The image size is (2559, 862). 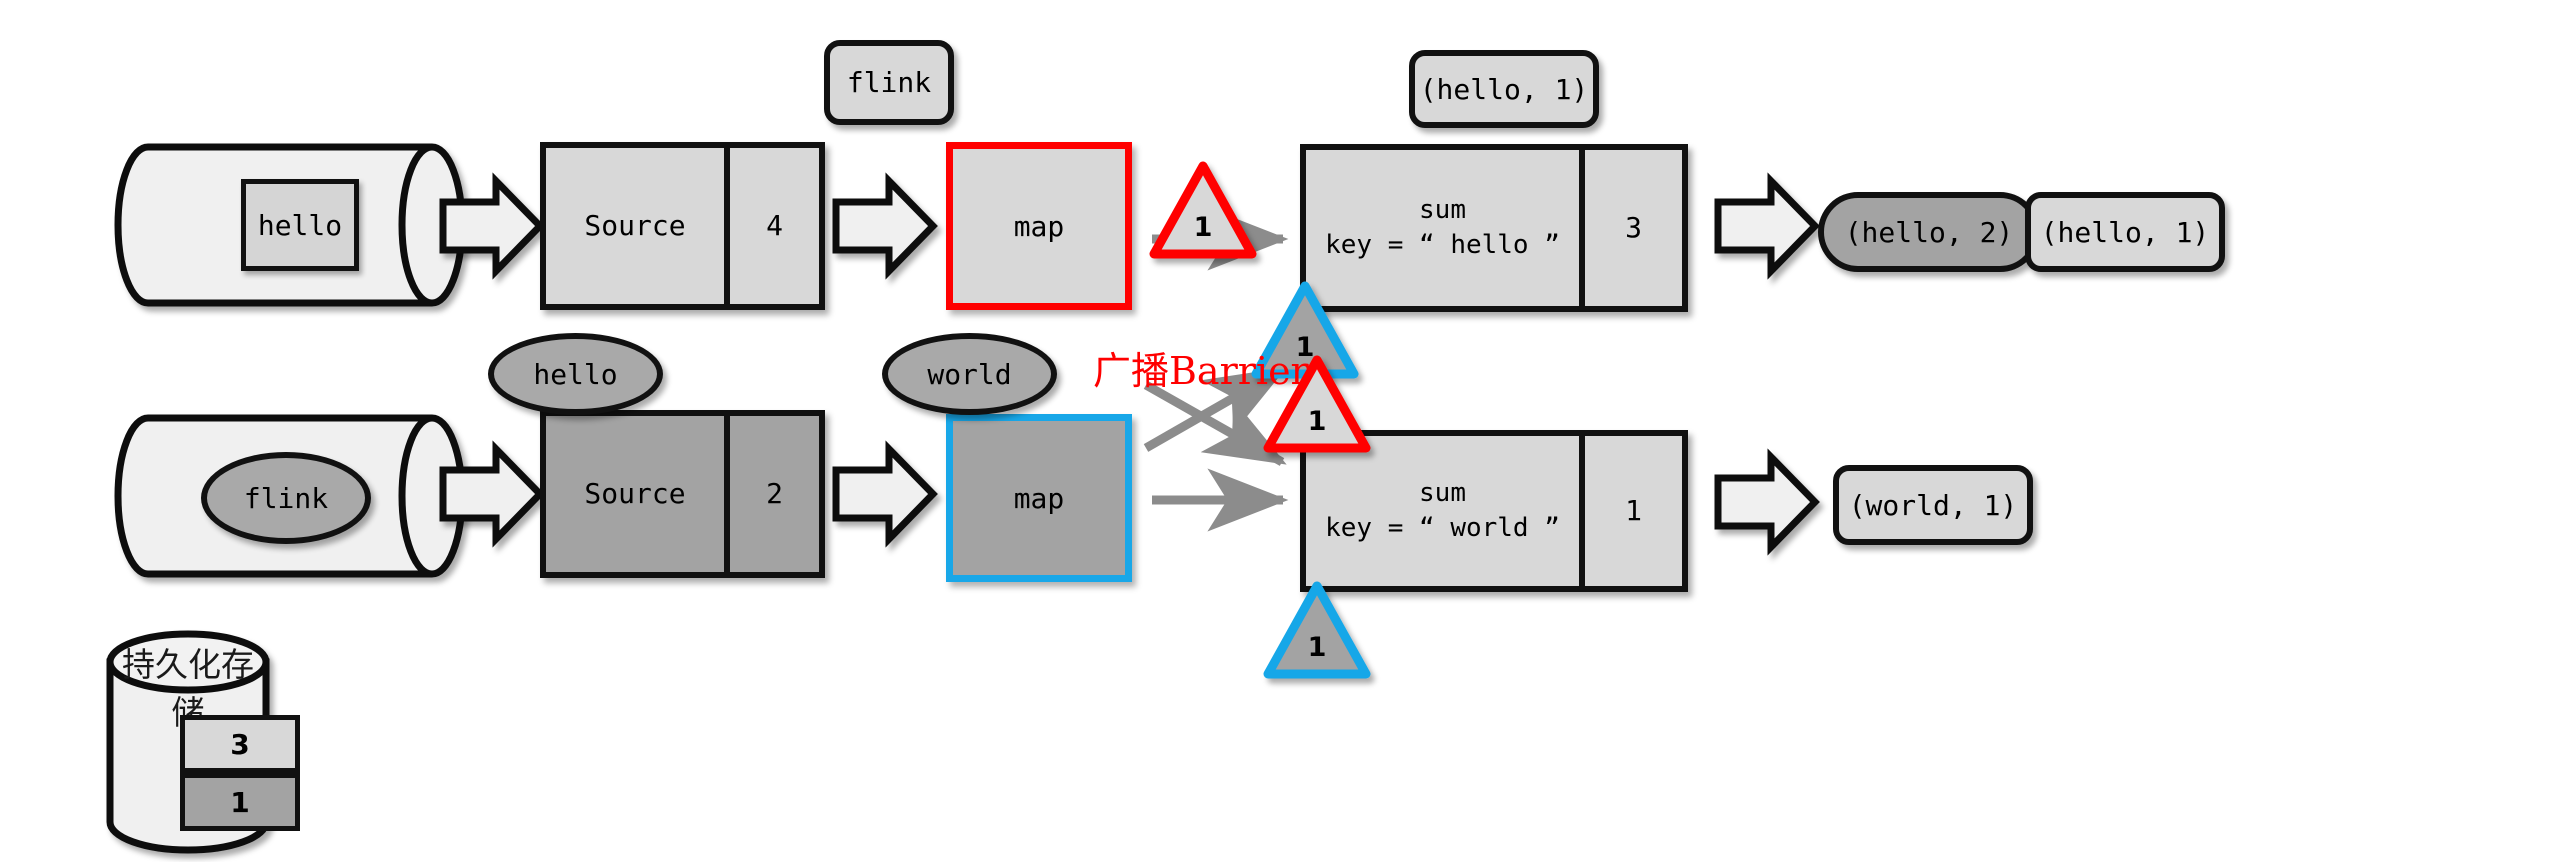 I want to click on hello-ellipse: hello, so click(x=575, y=374).